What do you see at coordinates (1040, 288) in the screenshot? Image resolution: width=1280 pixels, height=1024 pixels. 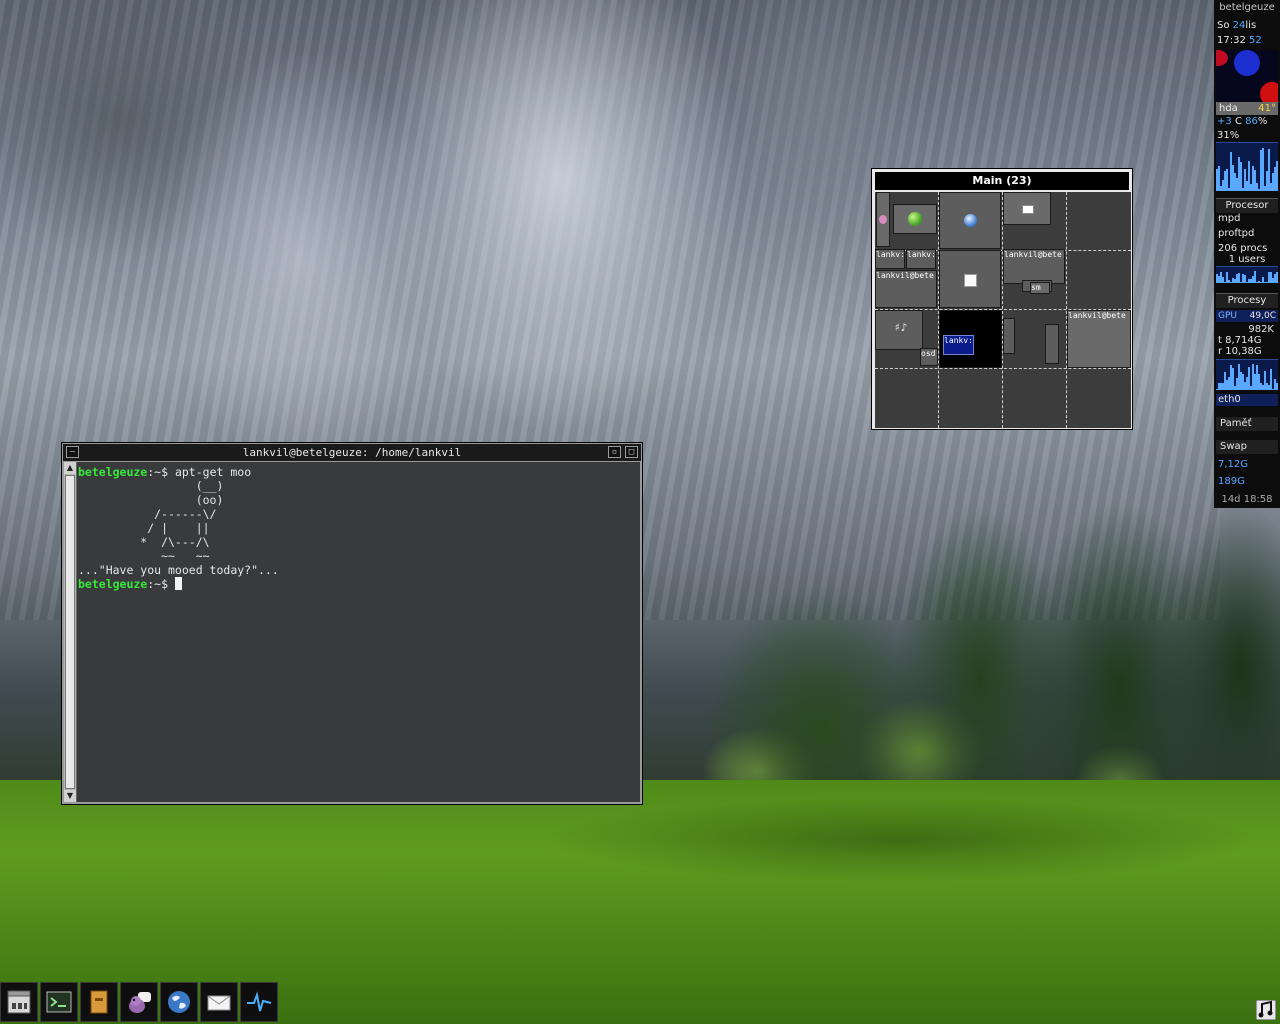 I see `pager-window: sm` at bounding box center [1040, 288].